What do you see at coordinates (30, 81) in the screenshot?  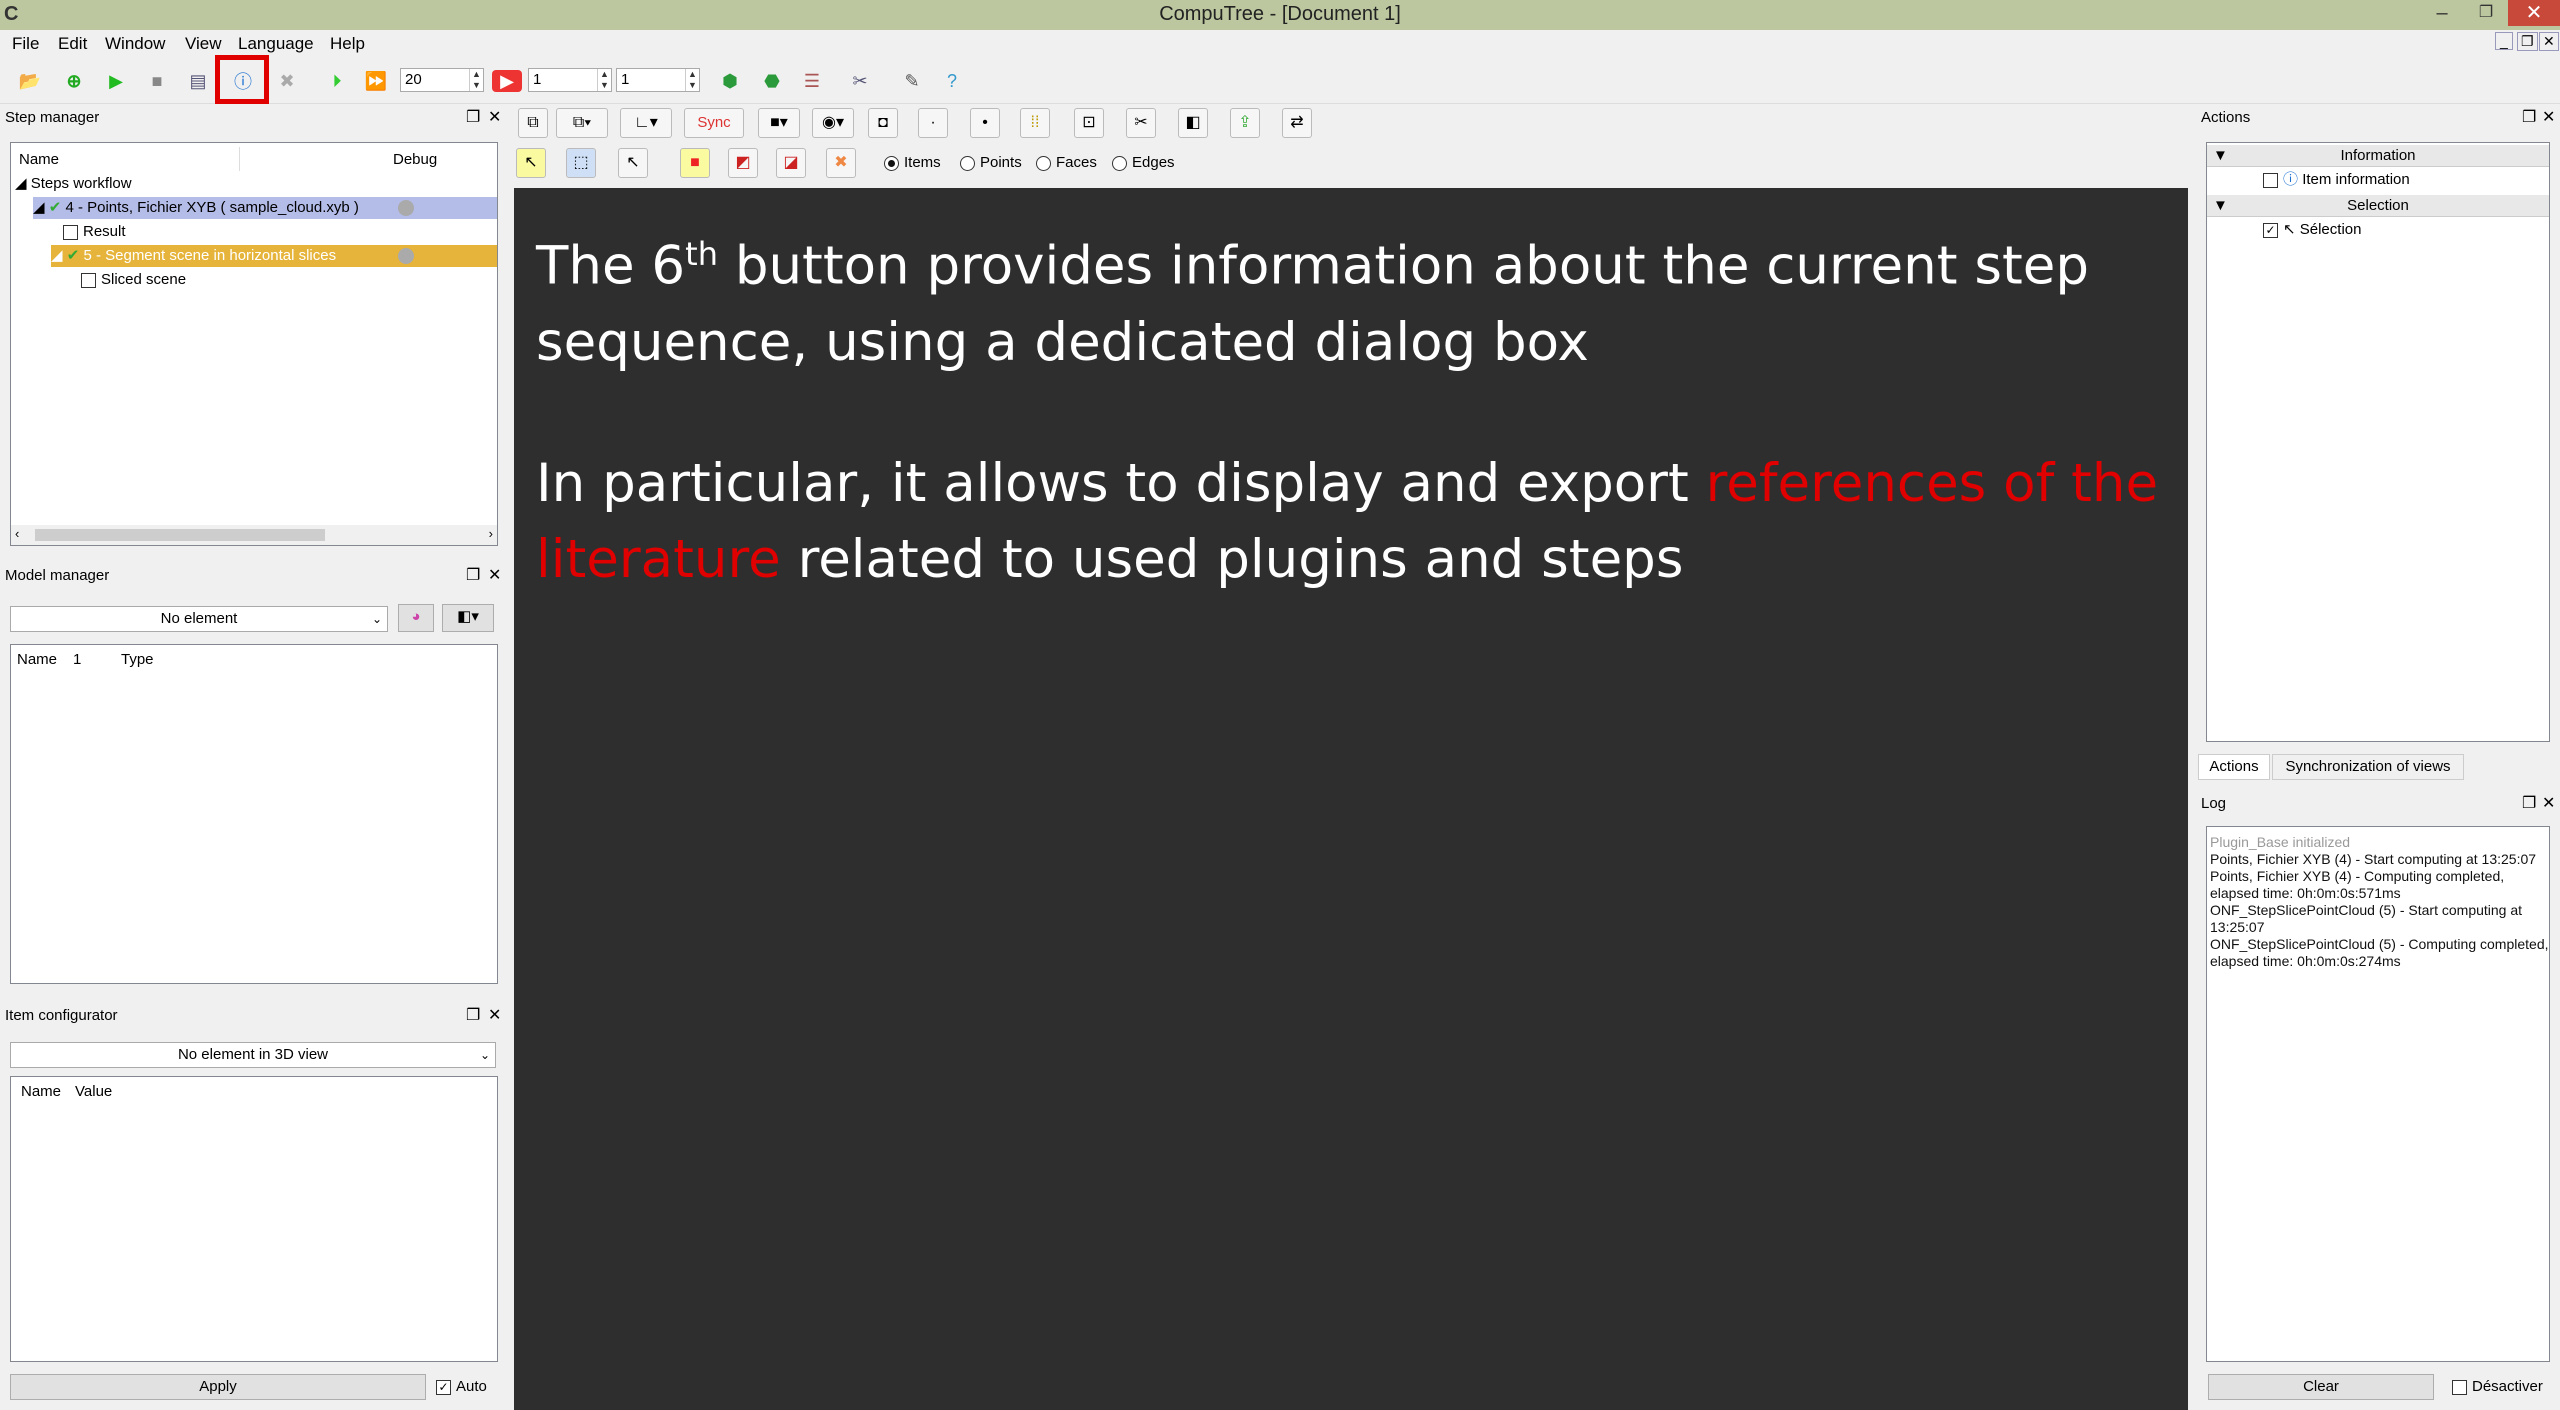 I see `open-project-icon: 📂` at bounding box center [30, 81].